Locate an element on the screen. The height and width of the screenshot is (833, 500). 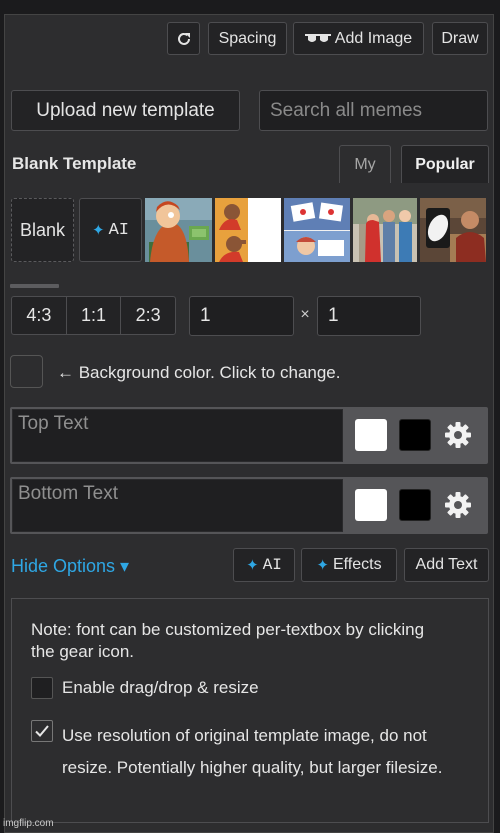
resolution-checkbox is located at coordinates (42, 731).